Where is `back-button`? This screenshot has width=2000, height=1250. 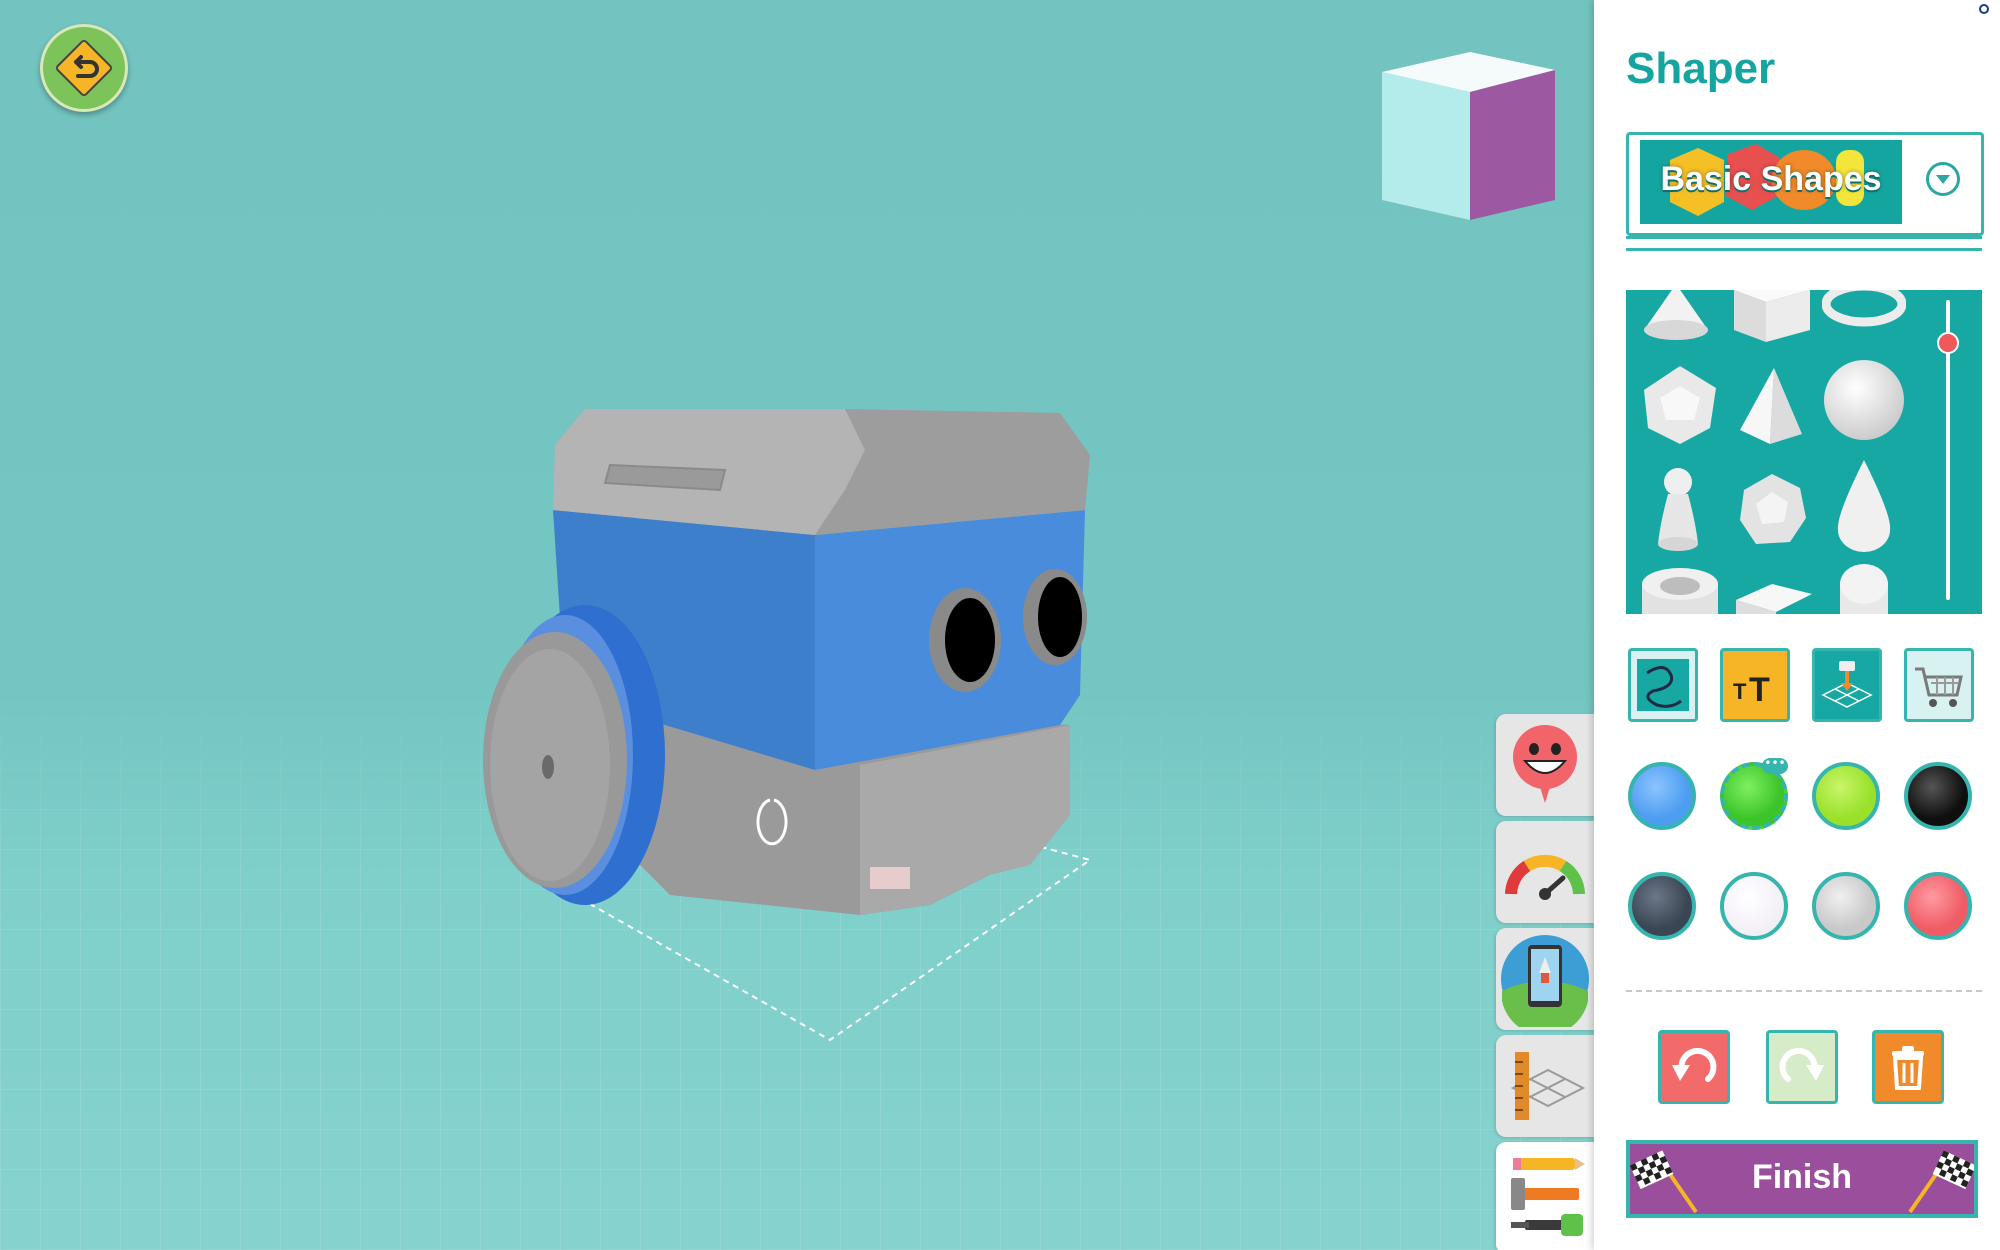
back-button is located at coordinates (84, 68).